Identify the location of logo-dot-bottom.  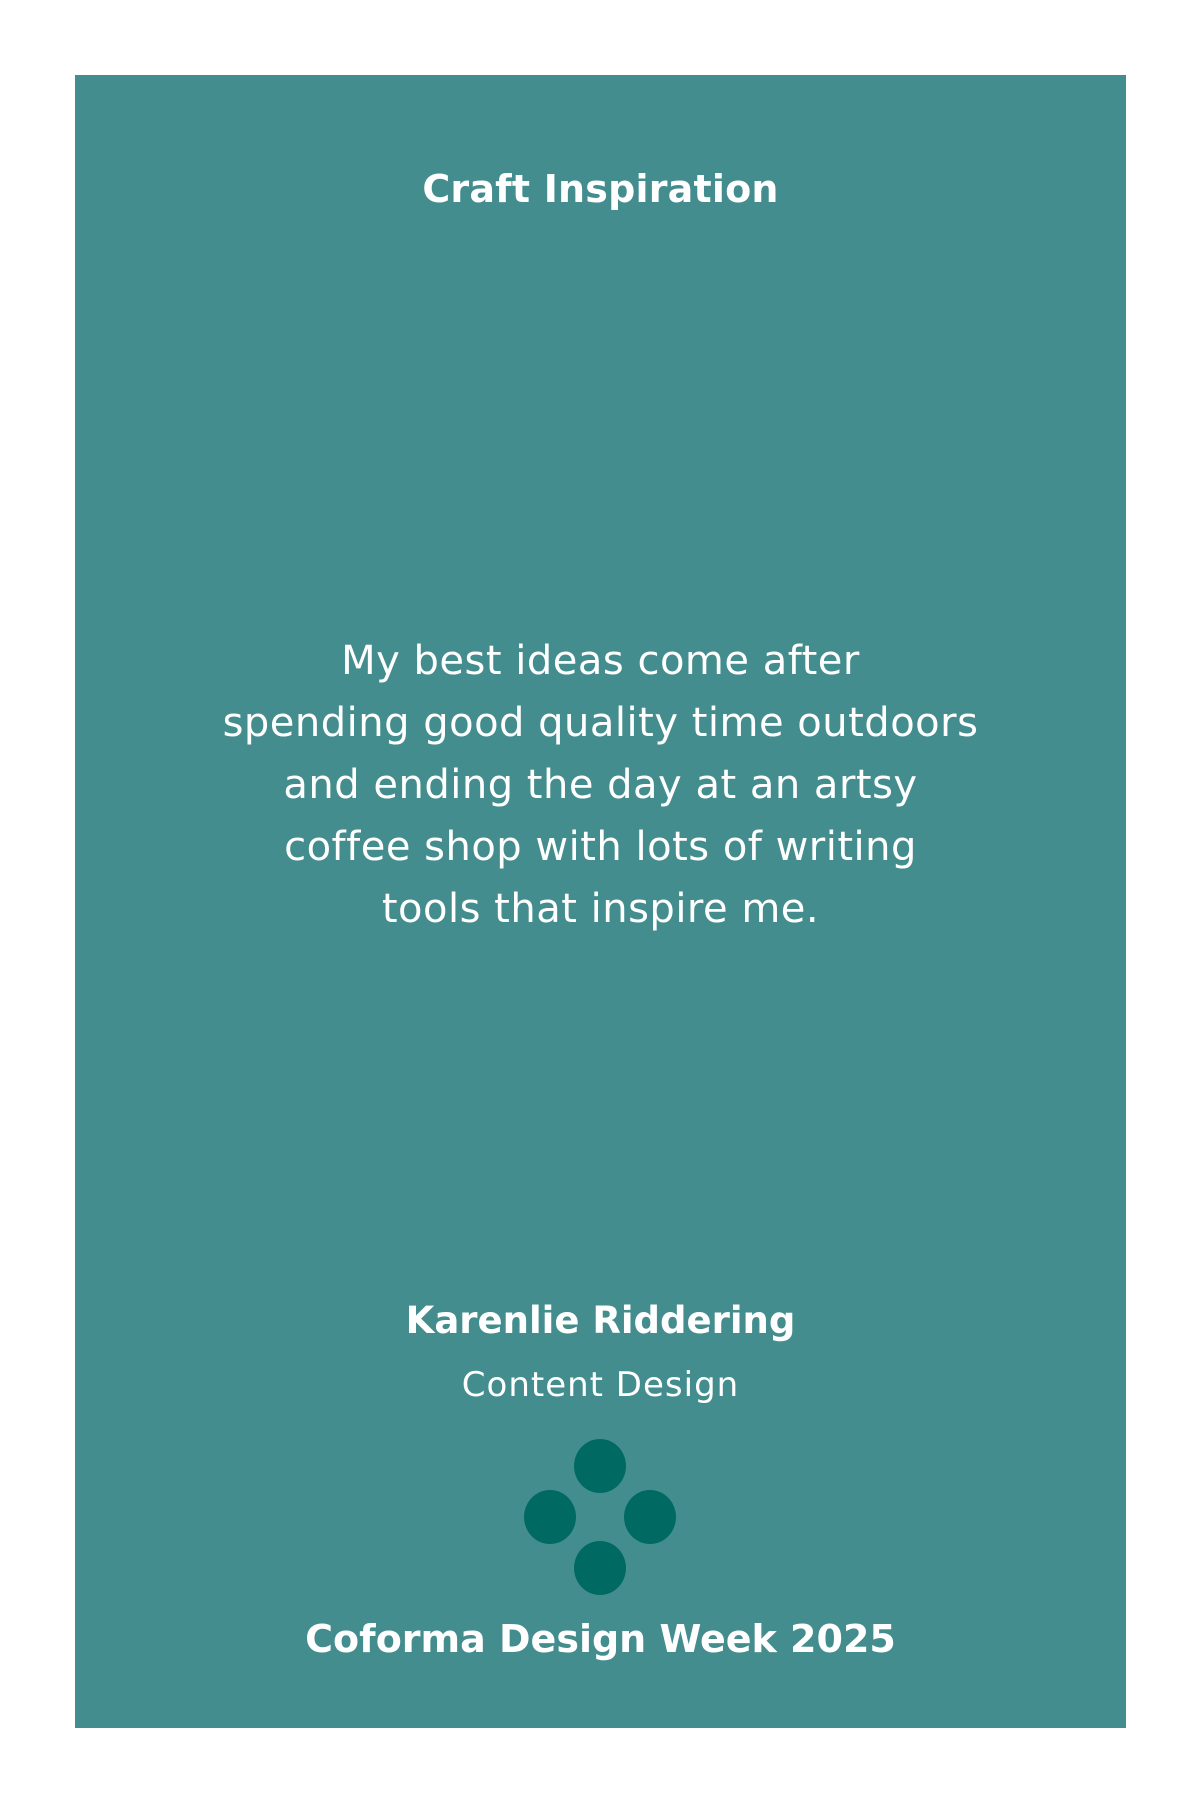
(600, 1568).